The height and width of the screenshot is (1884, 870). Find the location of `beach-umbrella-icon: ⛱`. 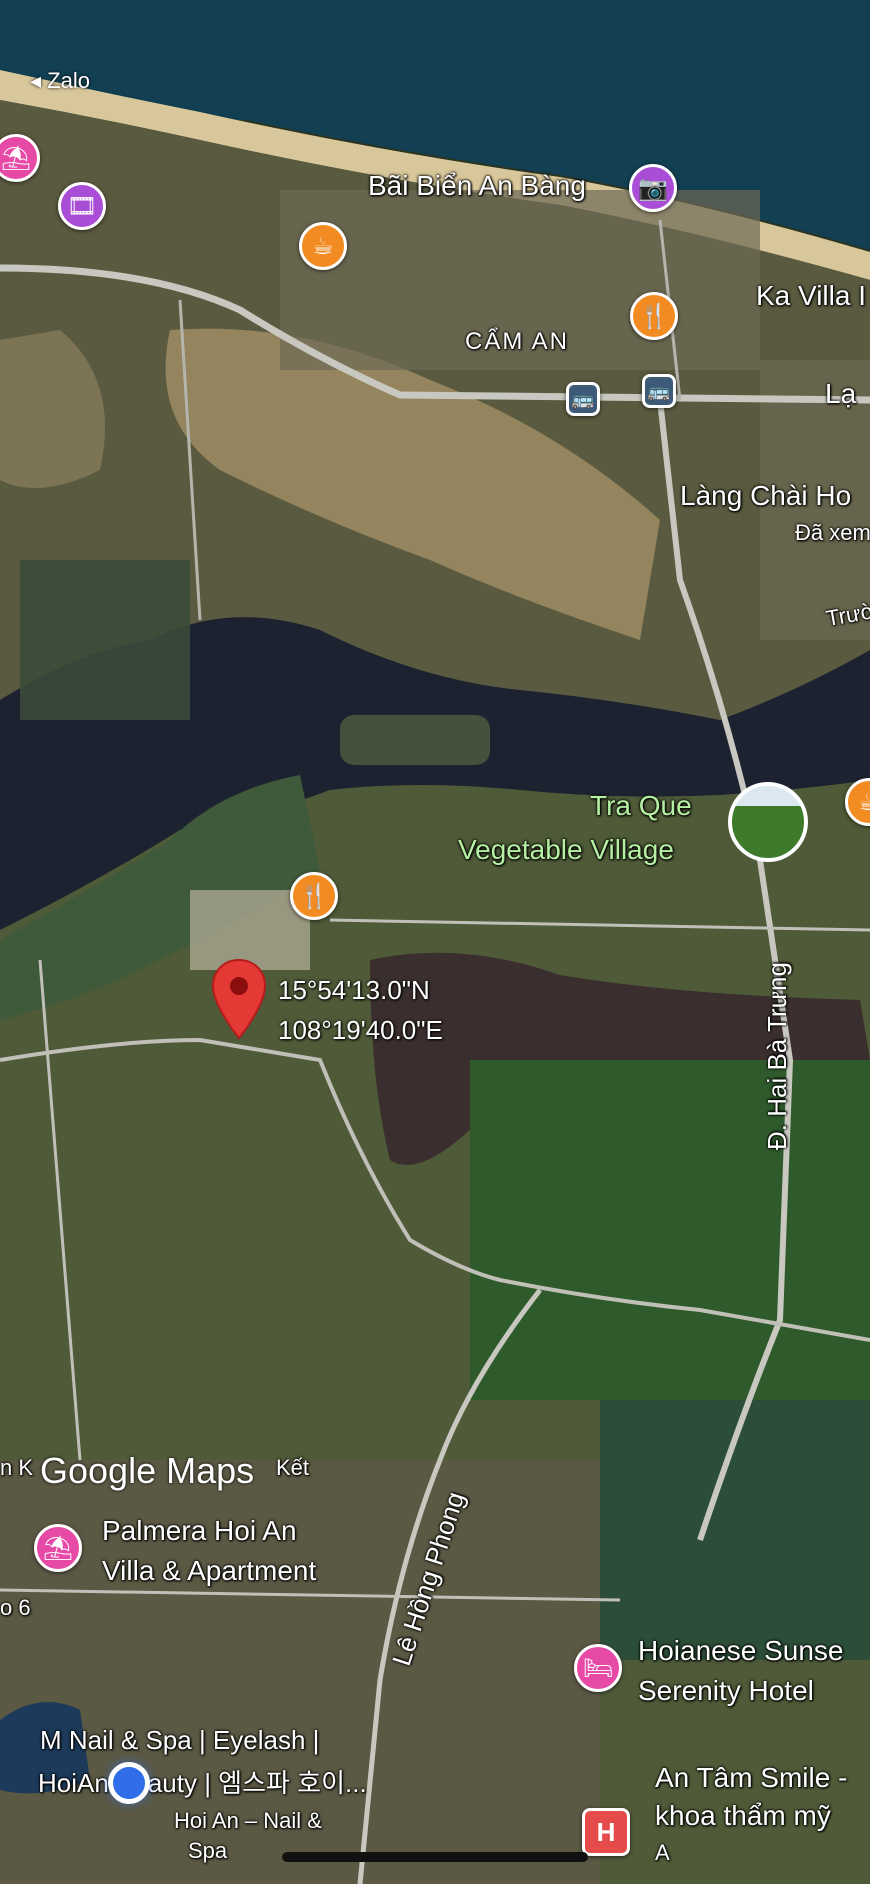

beach-umbrella-icon: ⛱ is located at coordinates (58, 1548).